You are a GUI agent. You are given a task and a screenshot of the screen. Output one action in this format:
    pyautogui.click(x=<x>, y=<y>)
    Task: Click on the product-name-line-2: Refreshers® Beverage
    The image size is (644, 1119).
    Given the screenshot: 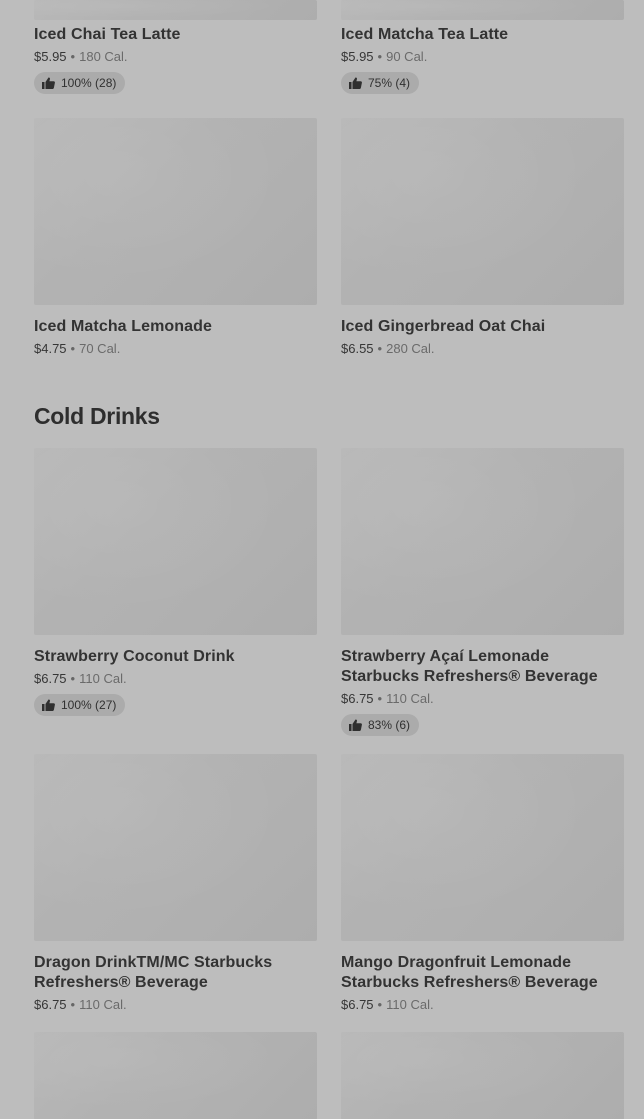 What is the action you would take?
    pyautogui.click(x=121, y=982)
    